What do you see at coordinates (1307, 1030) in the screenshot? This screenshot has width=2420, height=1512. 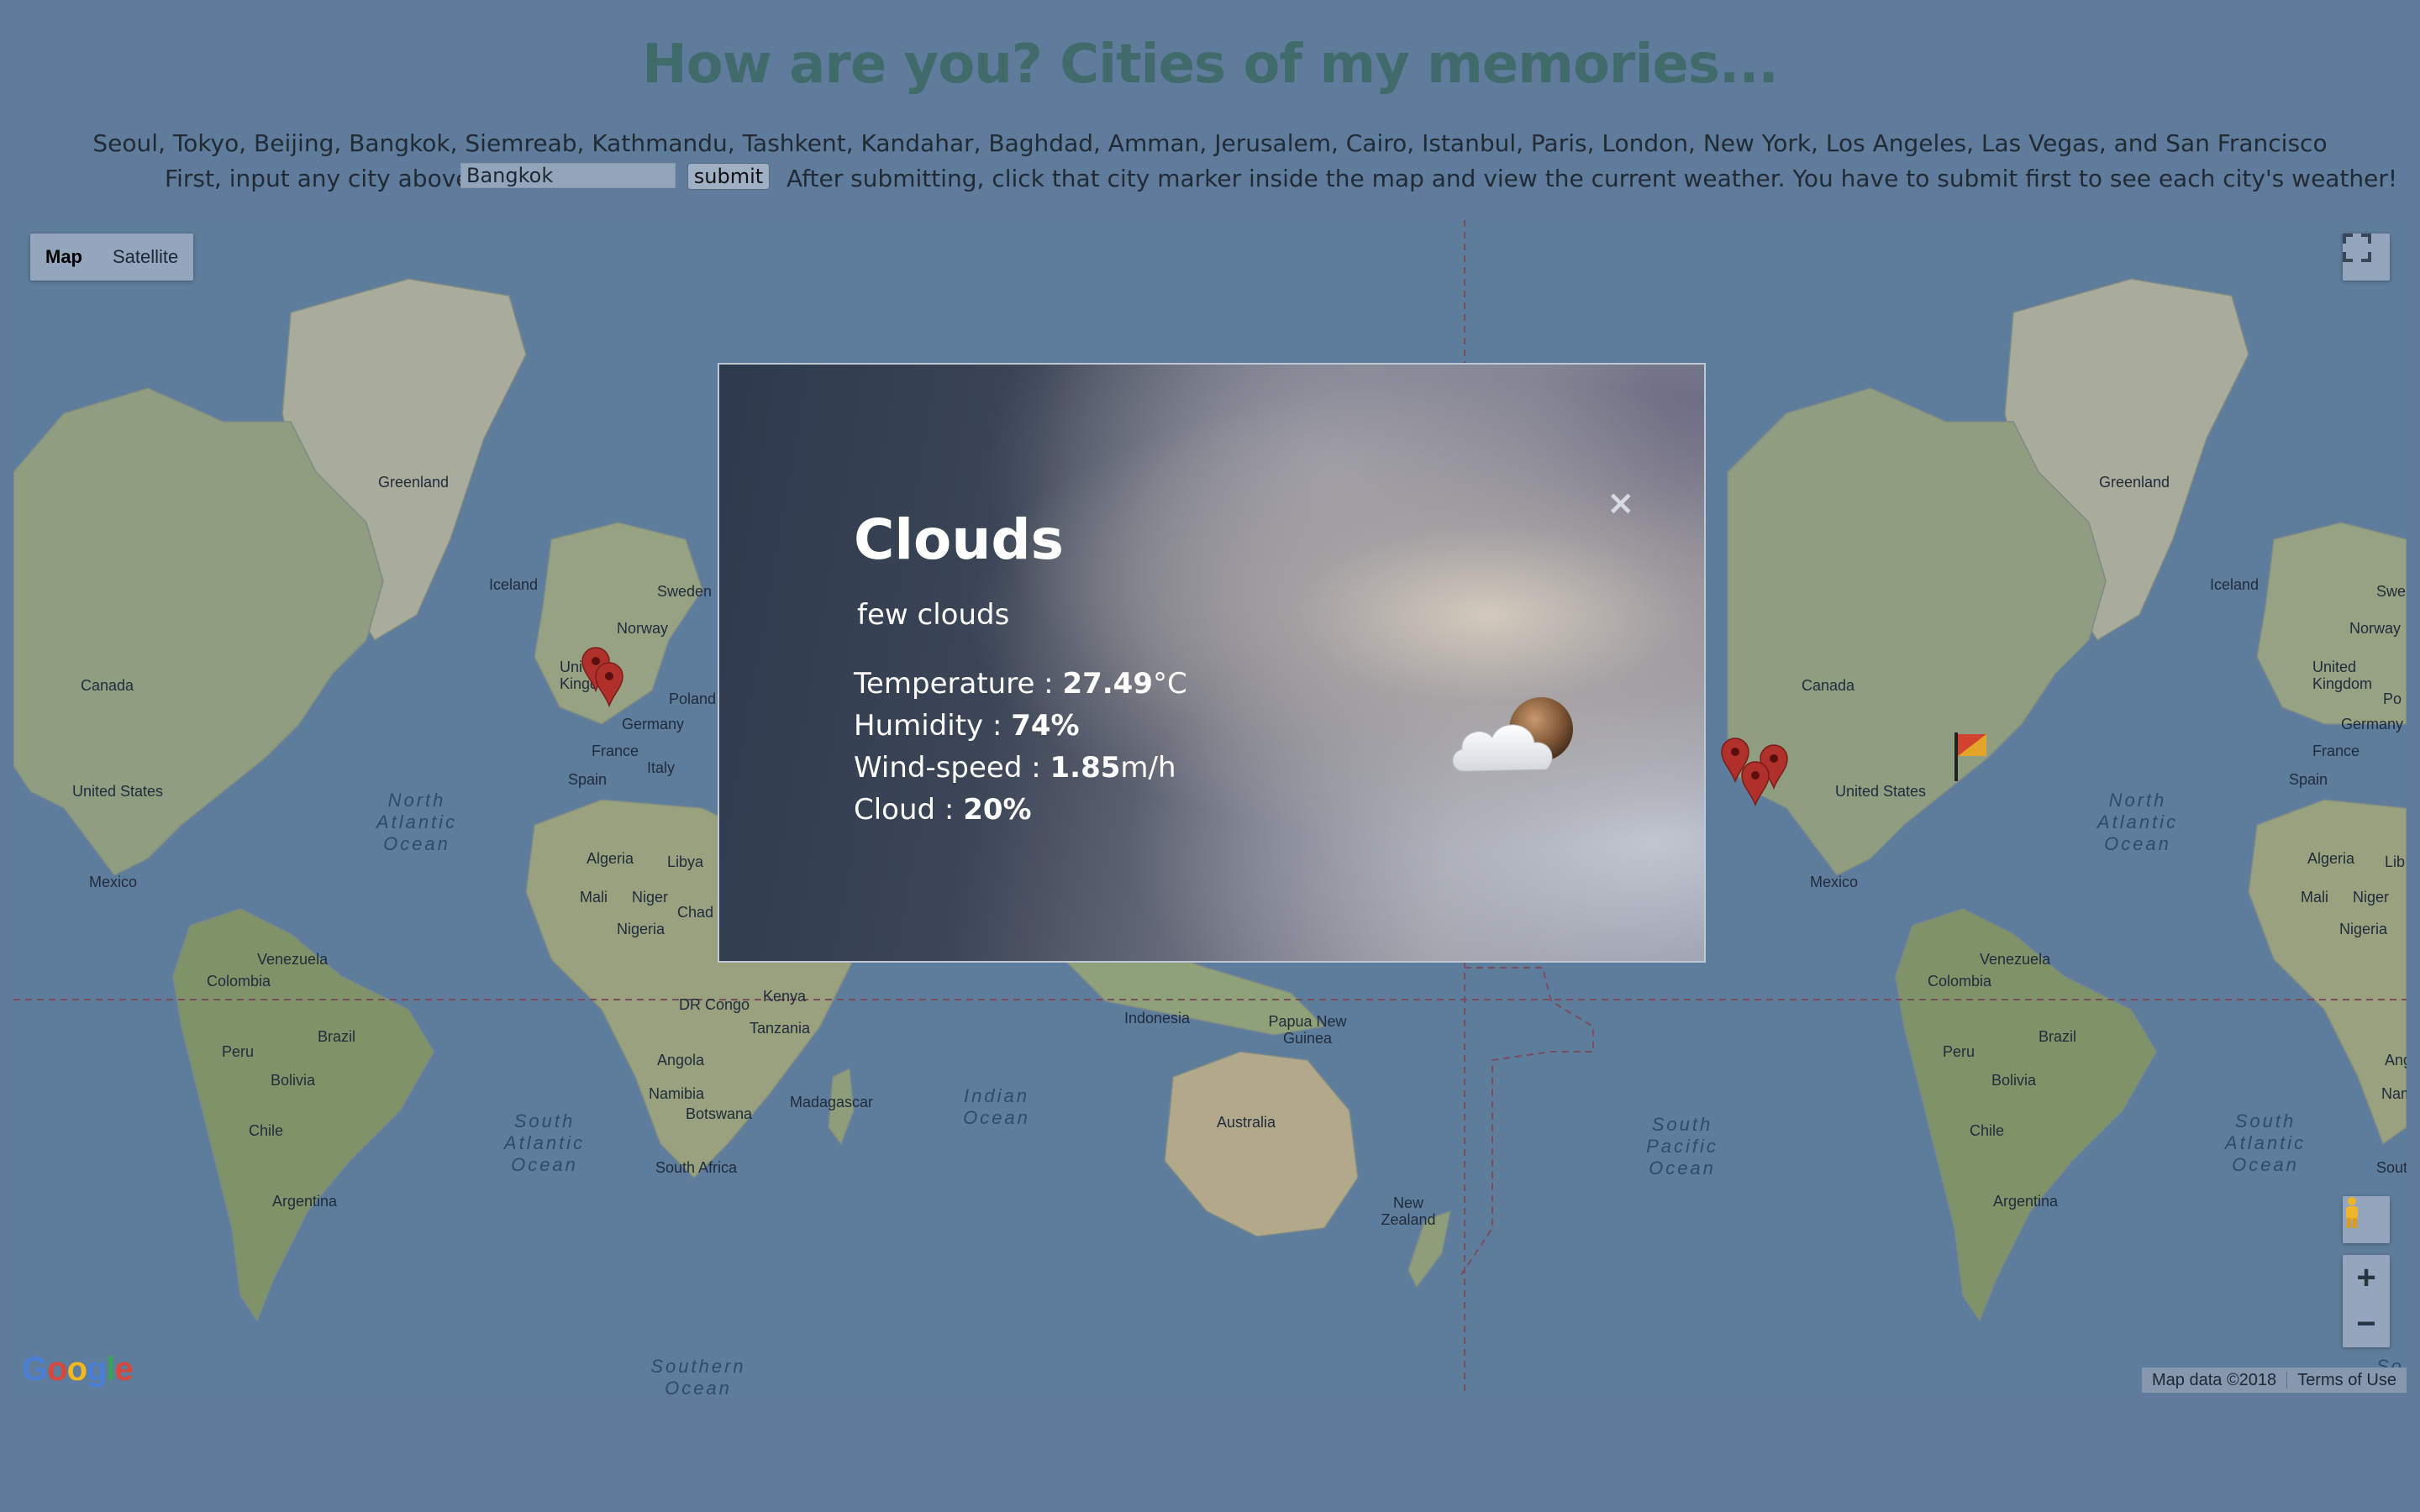 I see `label-papua-new-guinea: Papua New Guinea` at bounding box center [1307, 1030].